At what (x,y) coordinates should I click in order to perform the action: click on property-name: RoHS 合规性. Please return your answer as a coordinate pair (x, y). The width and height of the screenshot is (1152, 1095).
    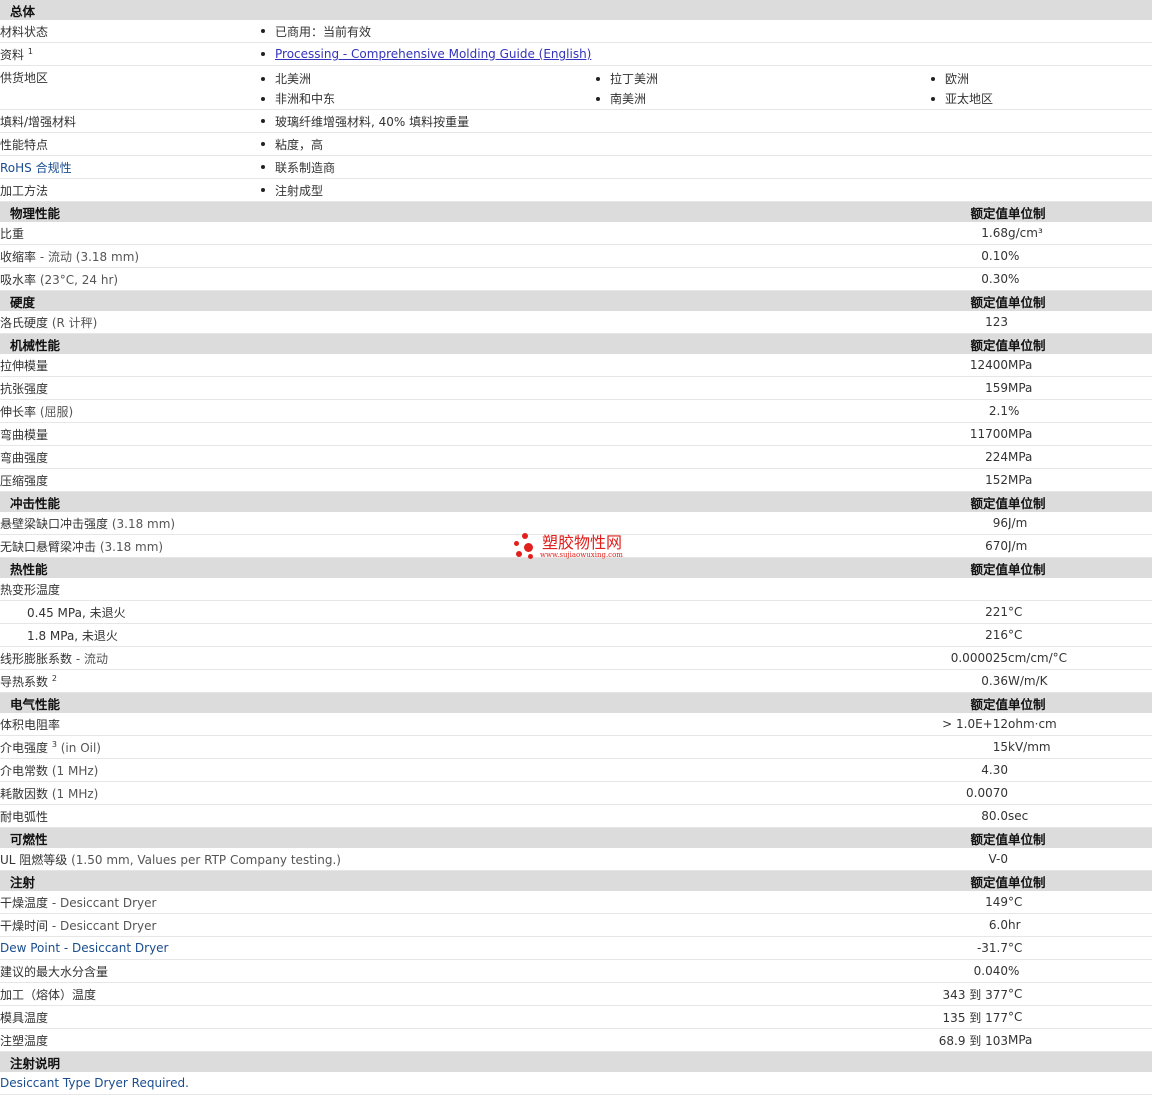
    Looking at the image, I should click on (129, 167).